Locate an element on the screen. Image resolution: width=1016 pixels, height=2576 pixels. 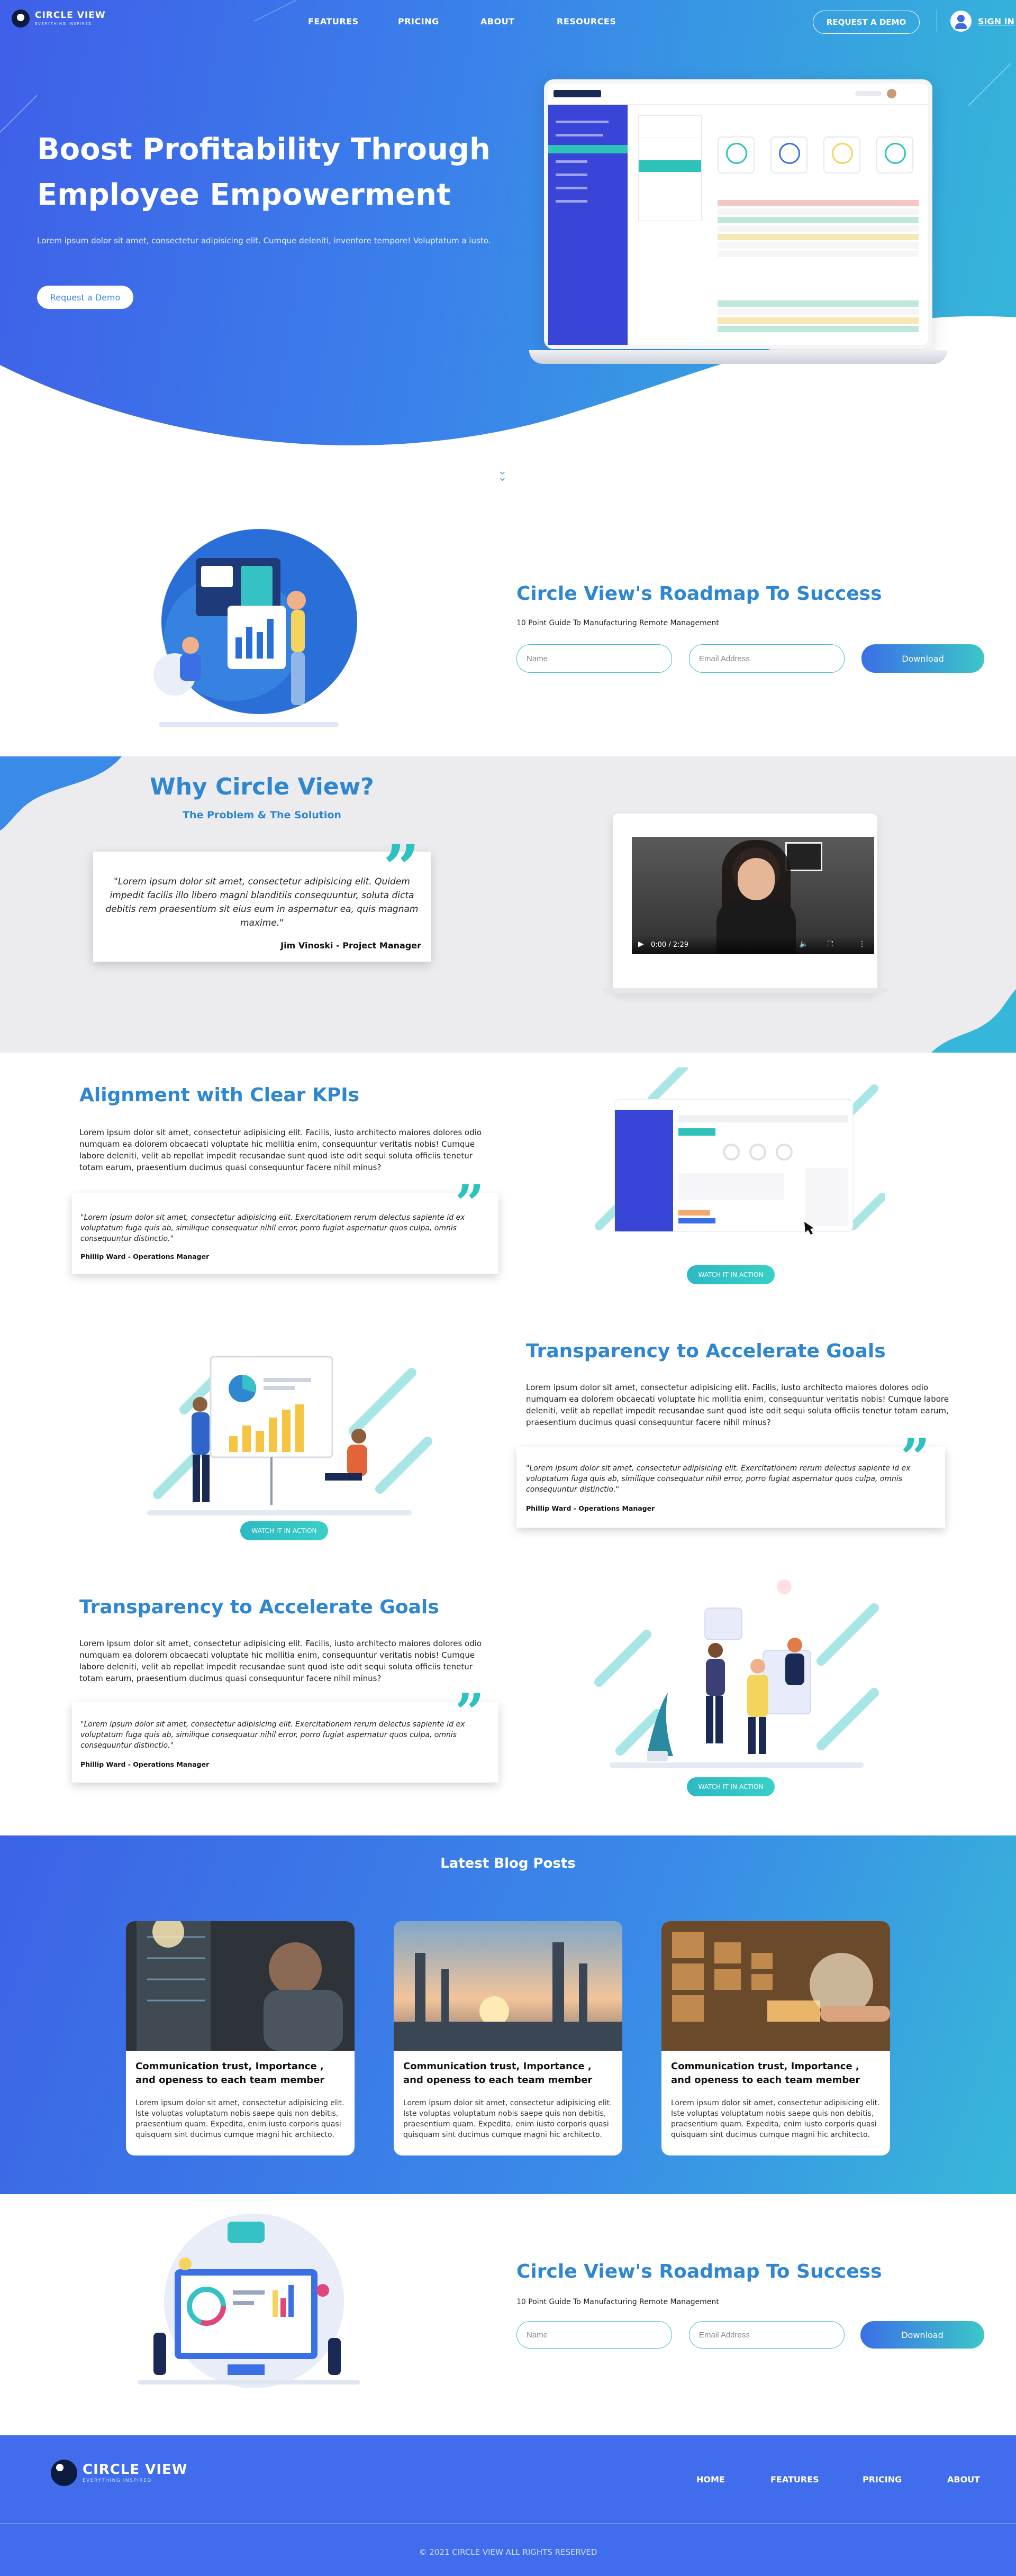
nav-about: ABOUT is located at coordinates (497, 21).